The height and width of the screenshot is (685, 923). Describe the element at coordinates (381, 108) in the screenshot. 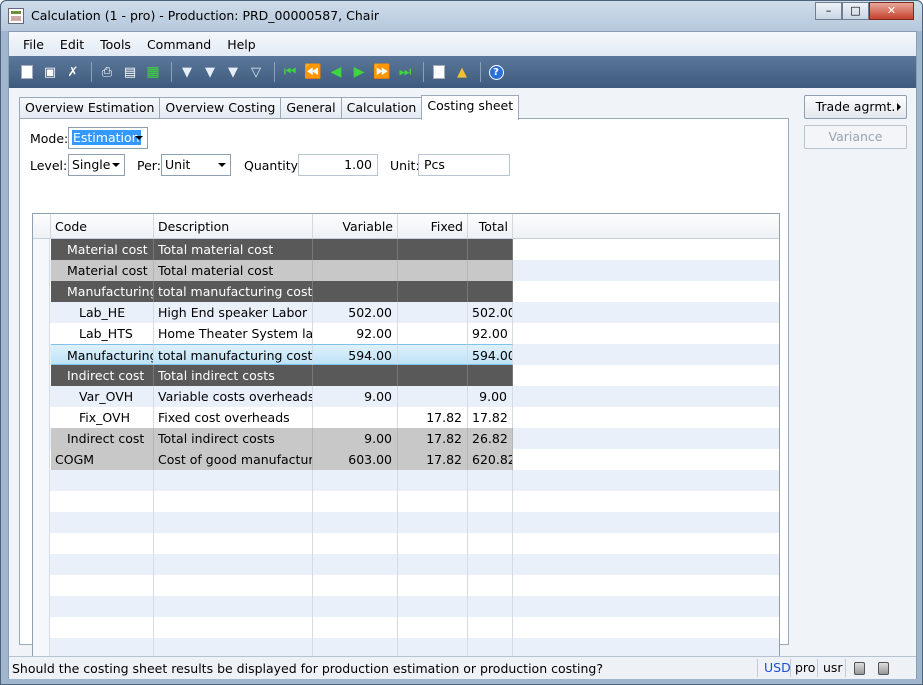

I see `tab-calculation: Calculation` at that location.